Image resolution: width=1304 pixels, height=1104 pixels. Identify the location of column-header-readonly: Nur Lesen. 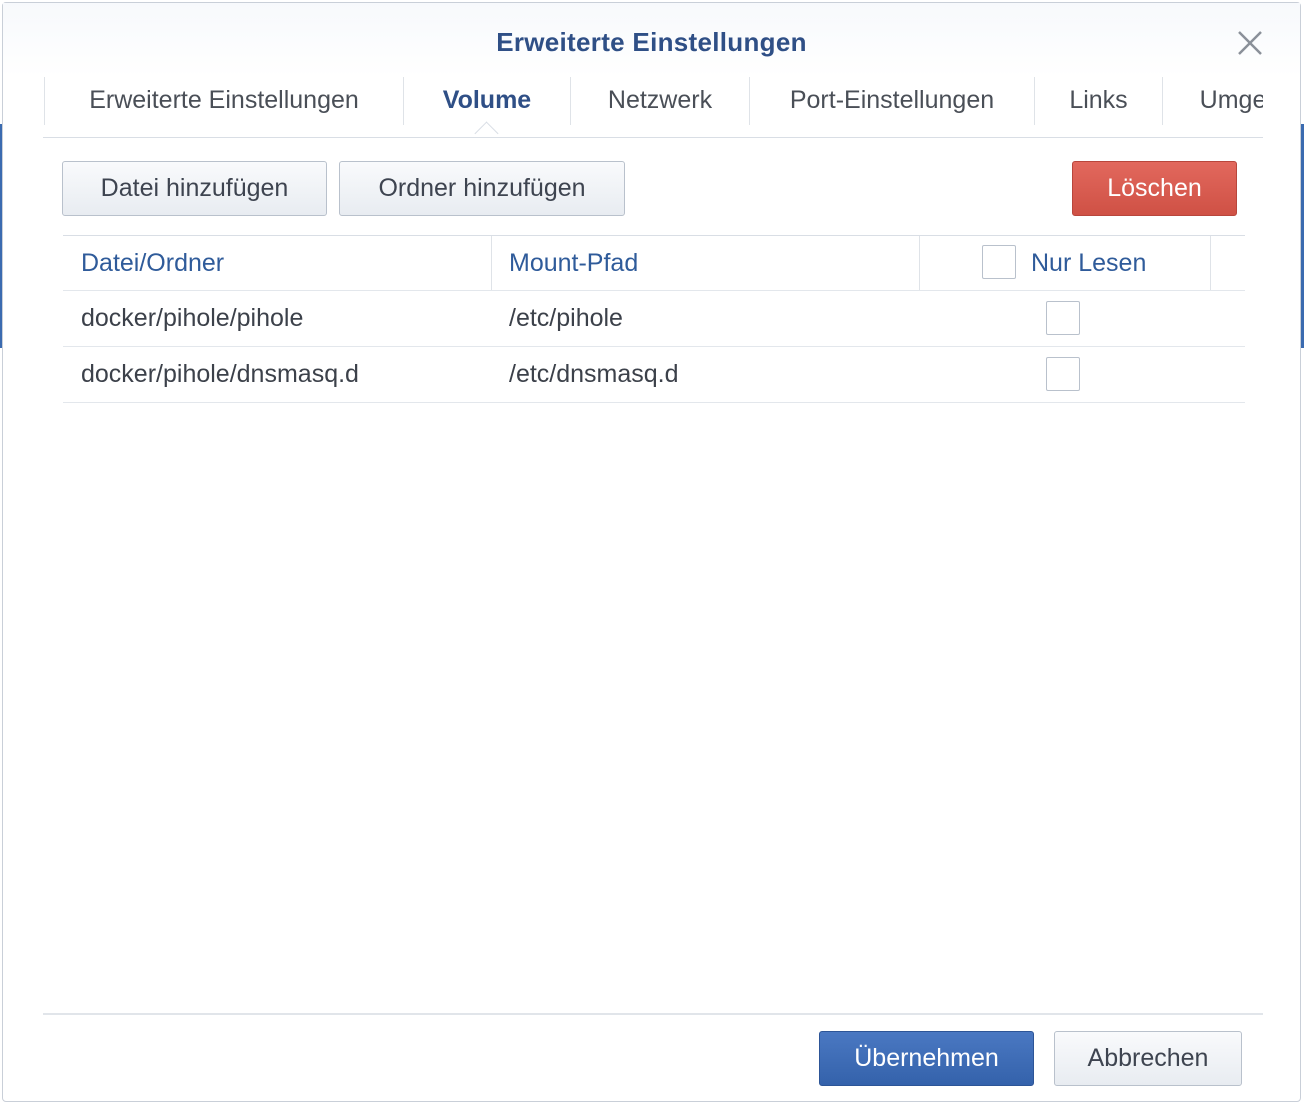
(1088, 263).